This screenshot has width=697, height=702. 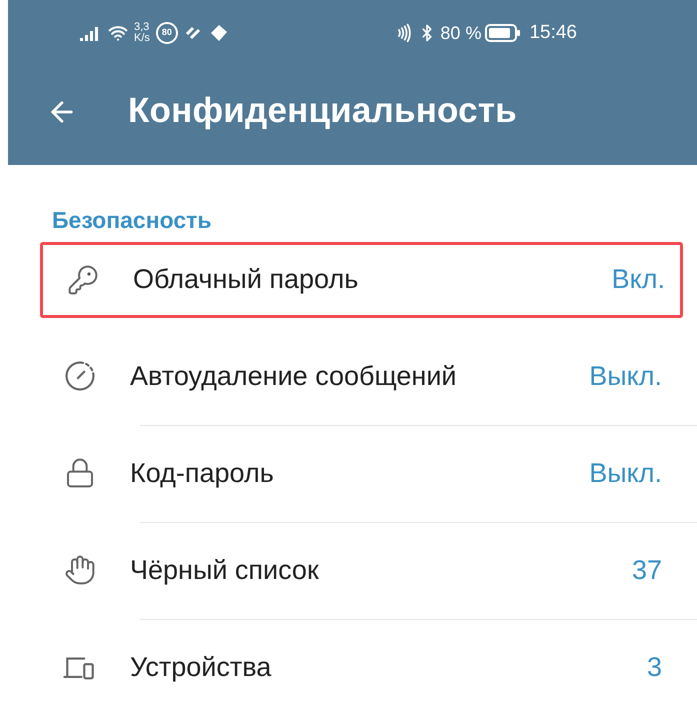 What do you see at coordinates (246, 279) in the screenshot?
I see `item-label: Облачный пароль` at bounding box center [246, 279].